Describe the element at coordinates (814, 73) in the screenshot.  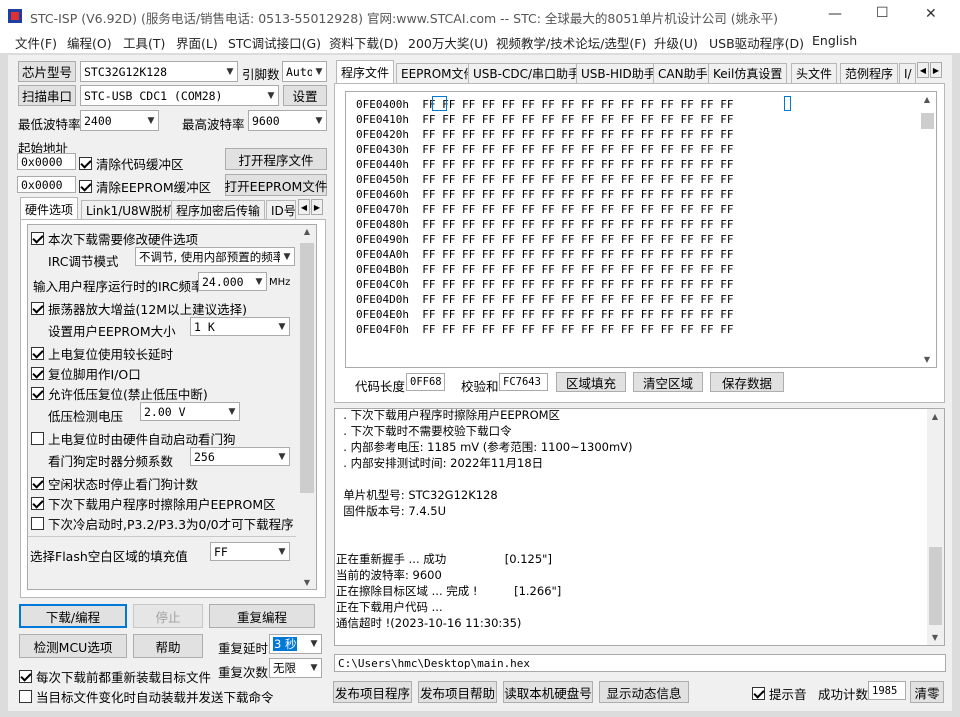
I see `tab-header-file: 头文件` at that location.